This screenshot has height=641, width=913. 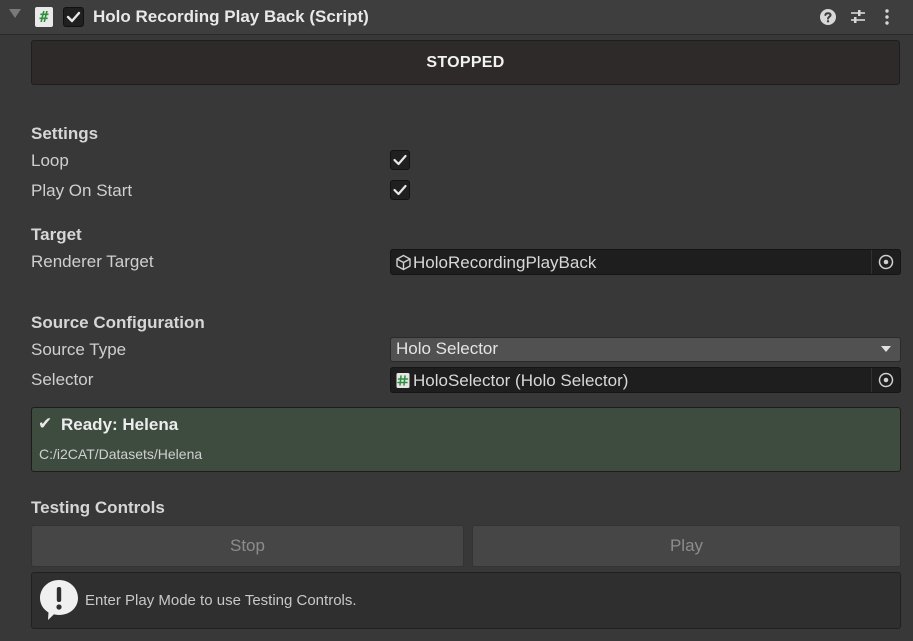 What do you see at coordinates (79, 349) in the screenshot?
I see `source-type-label: Source Type` at bounding box center [79, 349].